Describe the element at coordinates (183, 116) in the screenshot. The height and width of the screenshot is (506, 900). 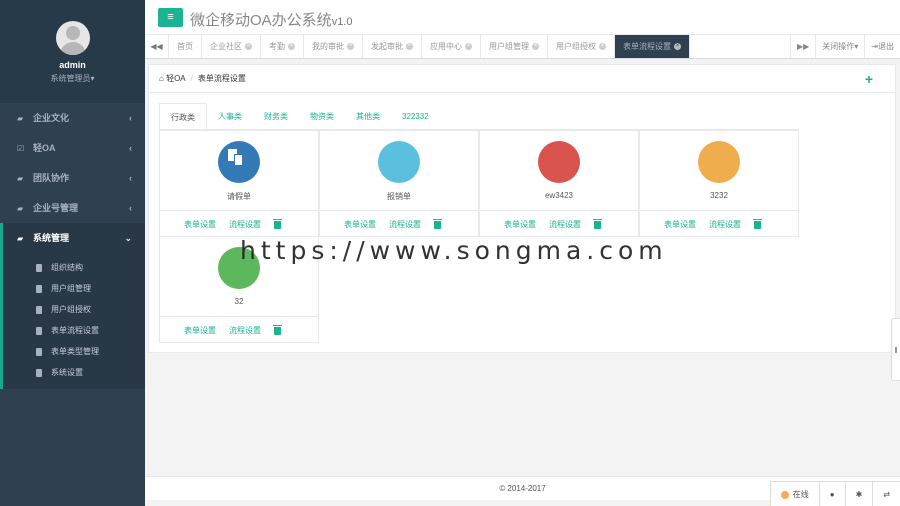
I see `tab-category-admin: 行政类` at that location.